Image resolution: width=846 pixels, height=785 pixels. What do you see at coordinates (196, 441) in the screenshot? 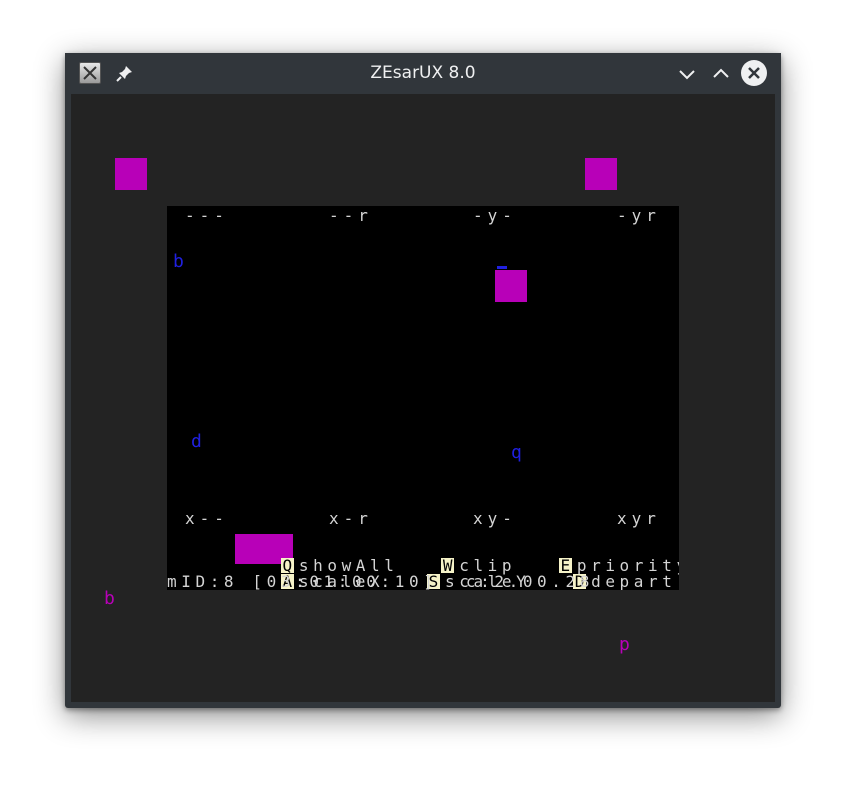
I see `sprite-glyph-d: d` at bounding box center [196, 441].